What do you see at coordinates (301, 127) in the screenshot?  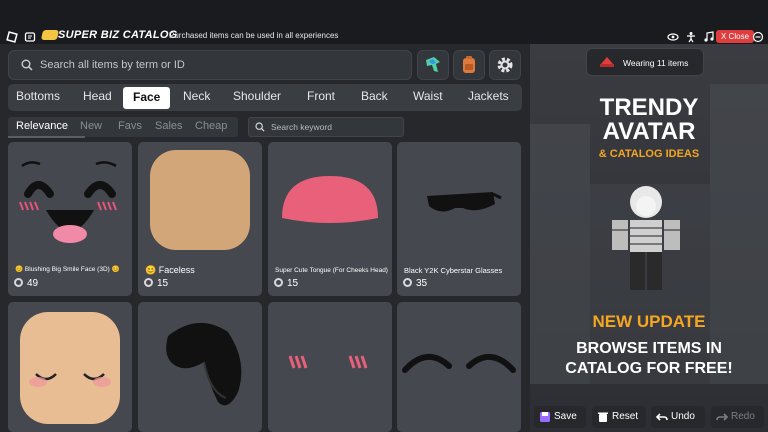 I see `keyword-input: Search keyword` at bounding box center [301, 127].